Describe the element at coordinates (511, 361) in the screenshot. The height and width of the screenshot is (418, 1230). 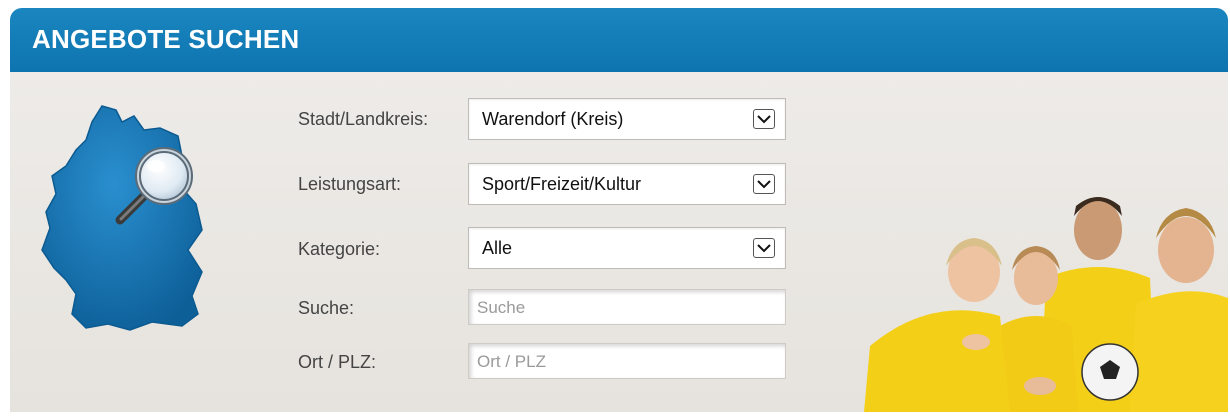
I see `location-placeholder: Ort / PLZ` at that location.